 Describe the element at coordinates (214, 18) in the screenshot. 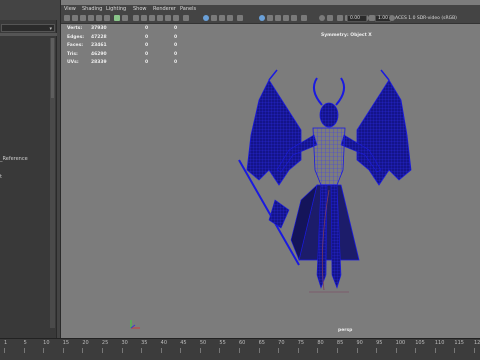

I see `ambient-occlusion-icon` at that location.